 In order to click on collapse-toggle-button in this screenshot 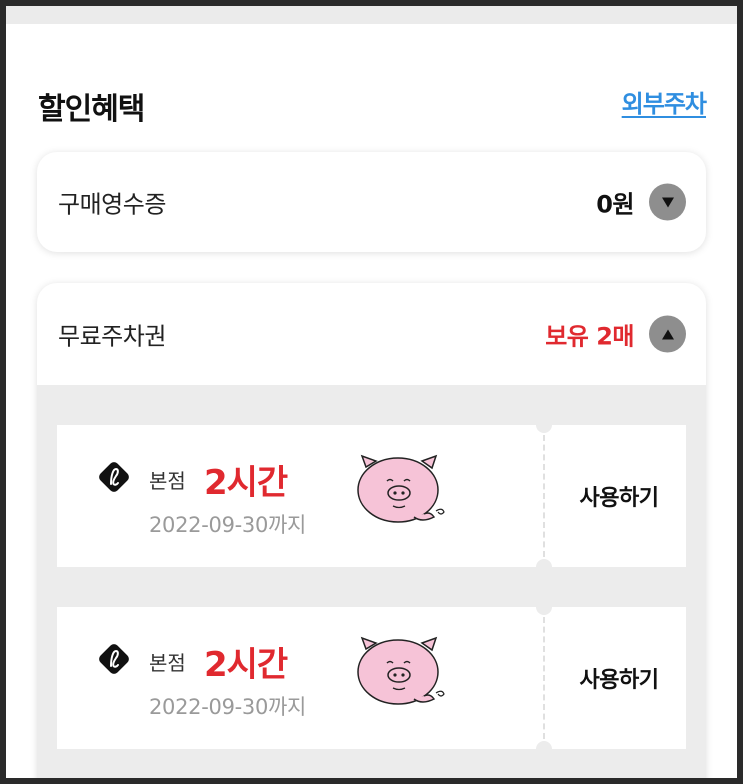, I will do `click(667, 334)`.